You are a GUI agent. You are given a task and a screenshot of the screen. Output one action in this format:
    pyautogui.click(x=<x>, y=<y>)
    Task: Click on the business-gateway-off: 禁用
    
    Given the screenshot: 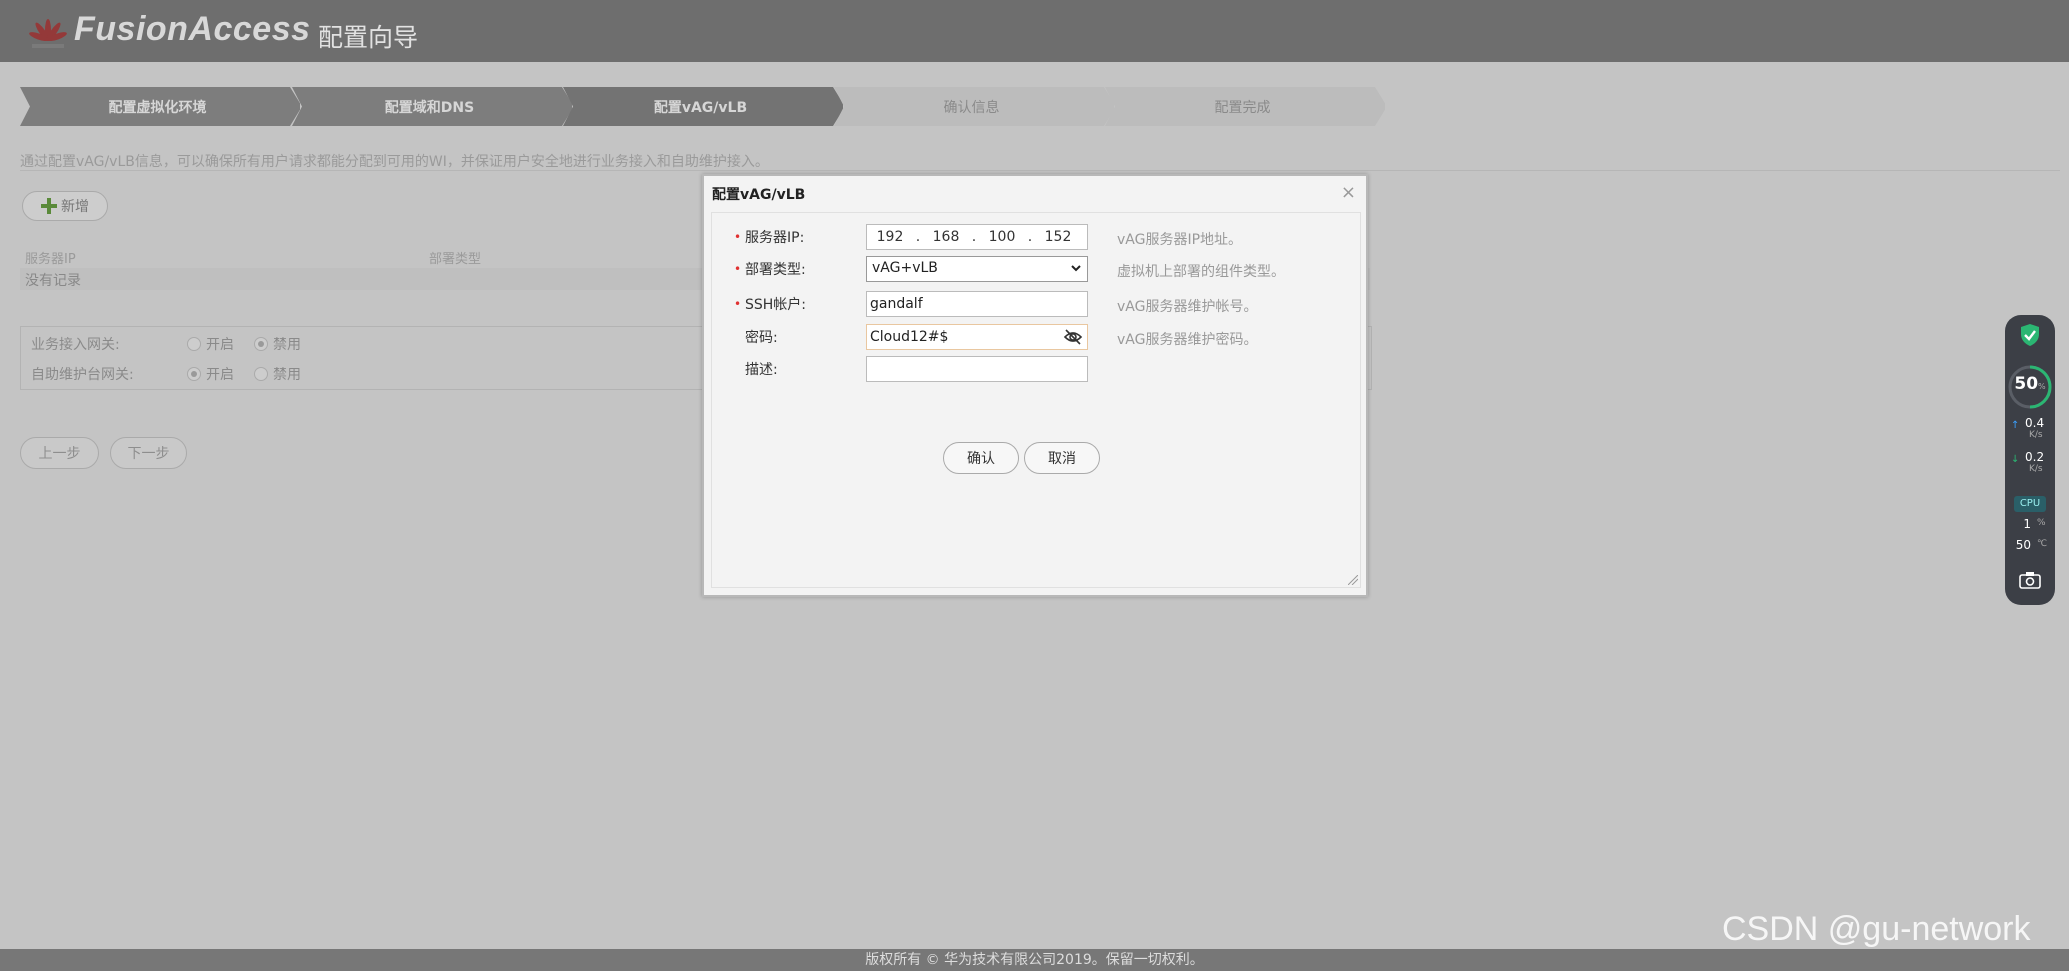 What is the action you would take?
    pyautogui.click(x=277, y=344)
    